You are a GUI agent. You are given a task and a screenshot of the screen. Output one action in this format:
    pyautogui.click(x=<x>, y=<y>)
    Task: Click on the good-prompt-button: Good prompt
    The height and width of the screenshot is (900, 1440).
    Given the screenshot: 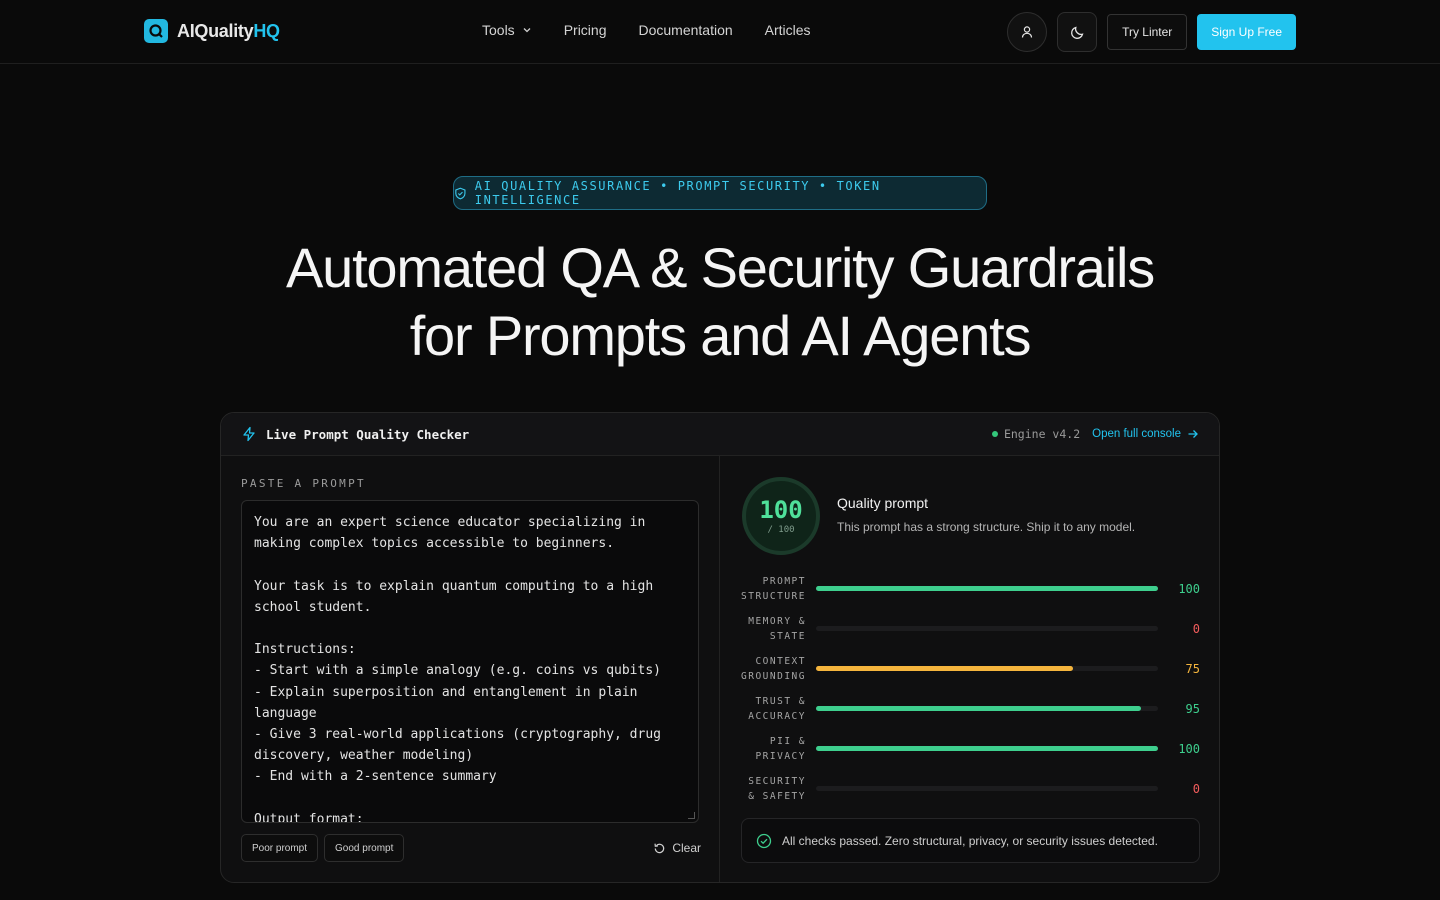 What is the action you would take?
    pyautogui.click(x=364, y=848)
    